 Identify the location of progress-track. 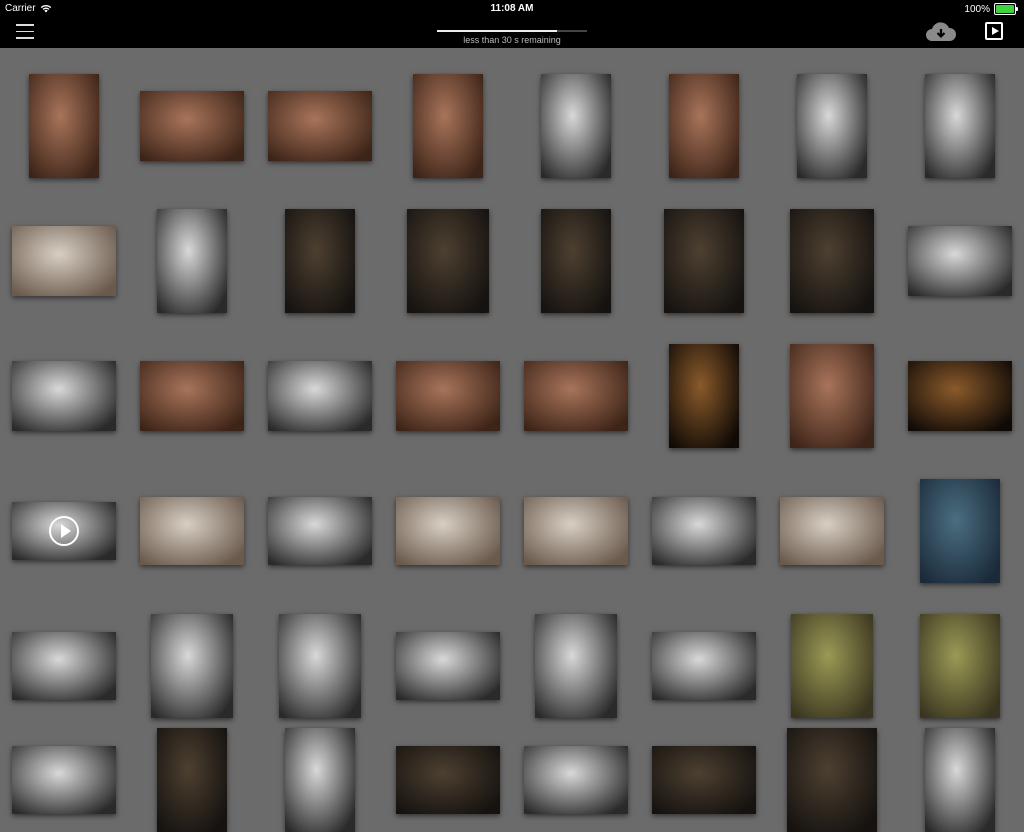
(512, 31).